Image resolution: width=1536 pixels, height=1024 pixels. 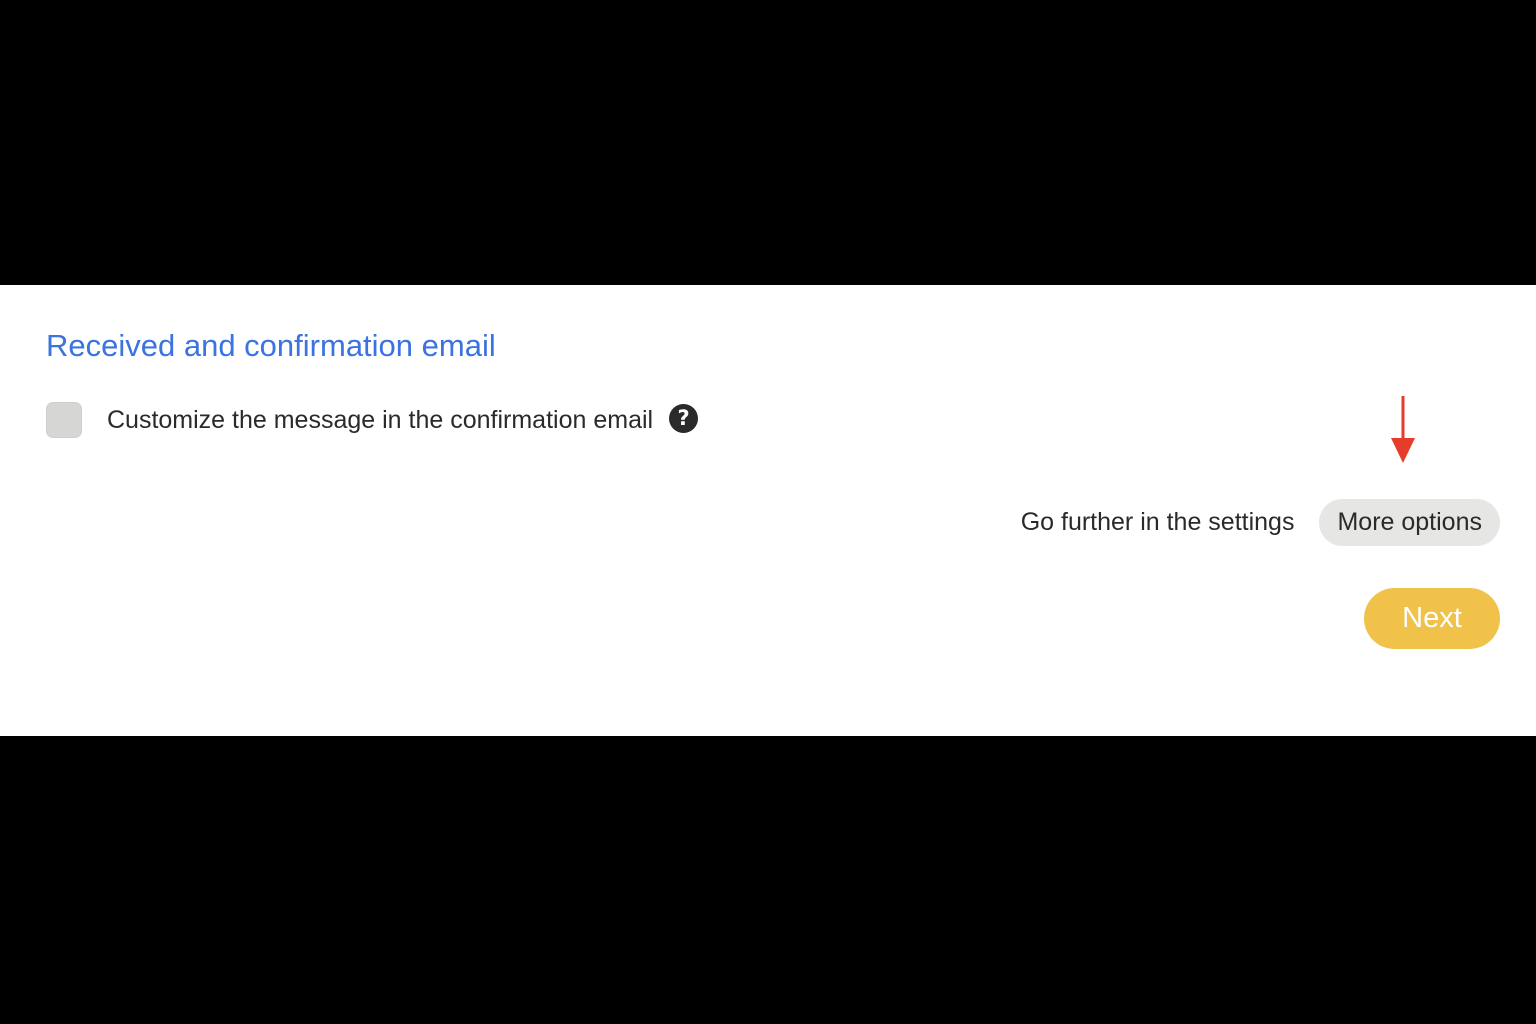 What do you see at coordinates (1432, 618) in the screenshot?
I see `next-button: Next` at bounding box center [1432, 618].